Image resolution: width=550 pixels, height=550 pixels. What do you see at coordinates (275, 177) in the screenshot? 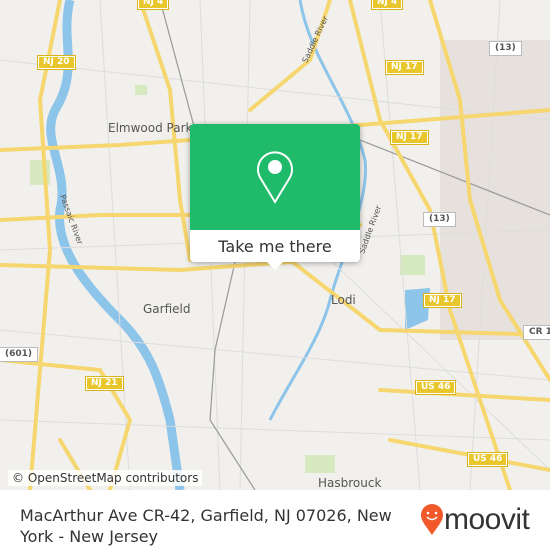
I see `map-pin-icon` at bounding box center [275, 177].